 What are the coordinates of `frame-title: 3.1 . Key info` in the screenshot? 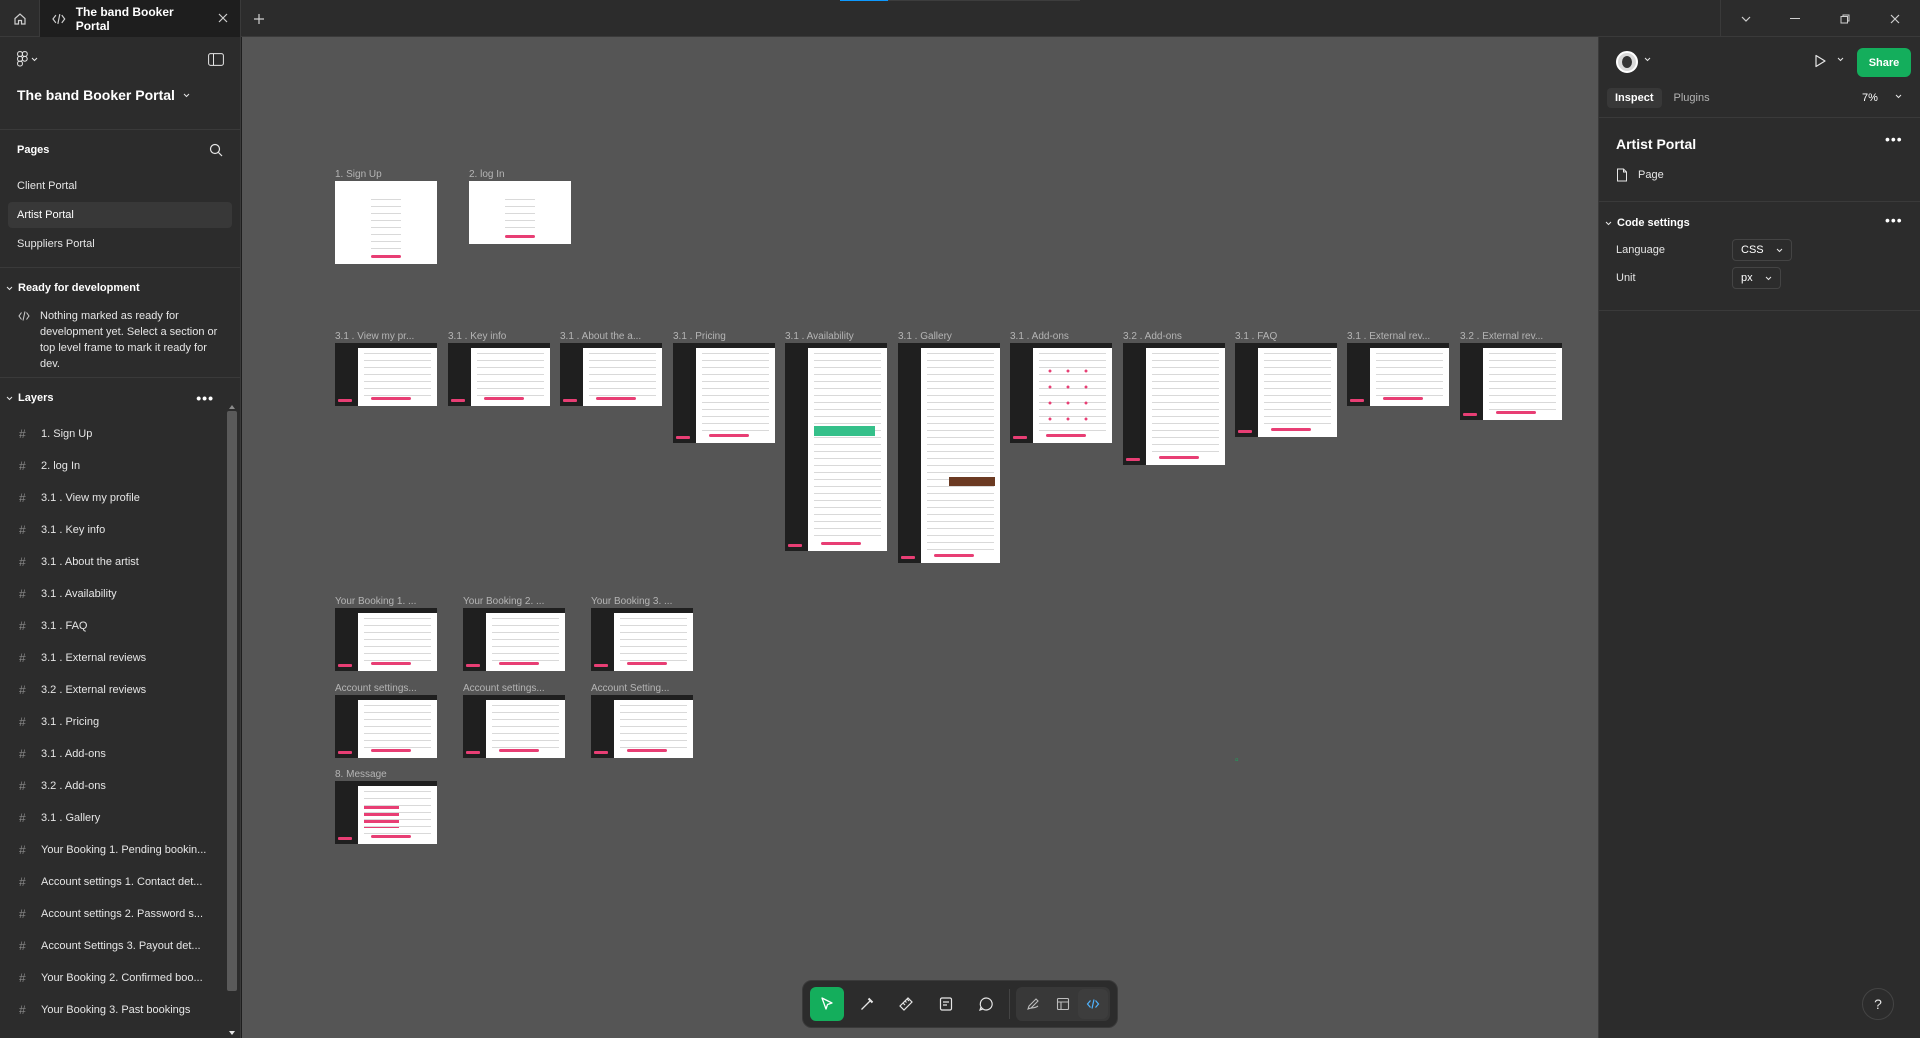 It's located at (498, 336).